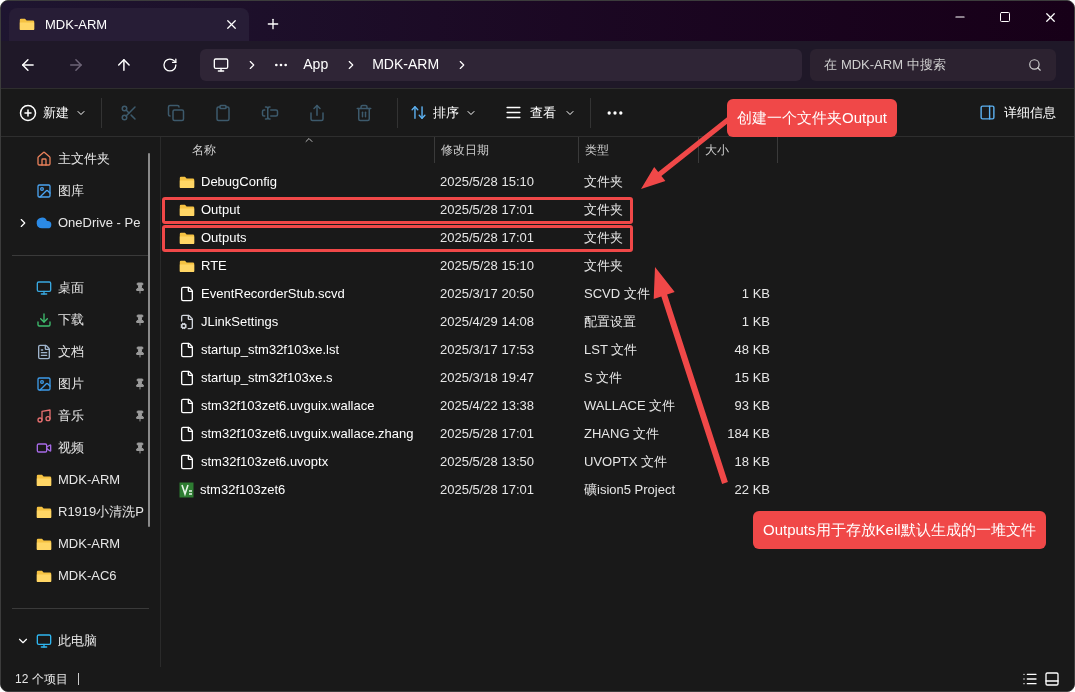  Describe the element at coordinates (812, 118) in the screenshot. I see `callout: 创建一个文件夹Output` at that location.